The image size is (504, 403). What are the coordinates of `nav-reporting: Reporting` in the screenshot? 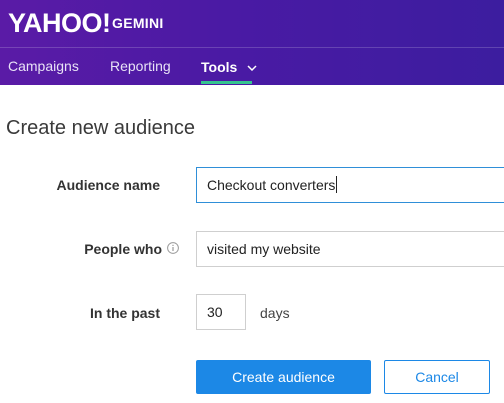 It's located at (140, 66).